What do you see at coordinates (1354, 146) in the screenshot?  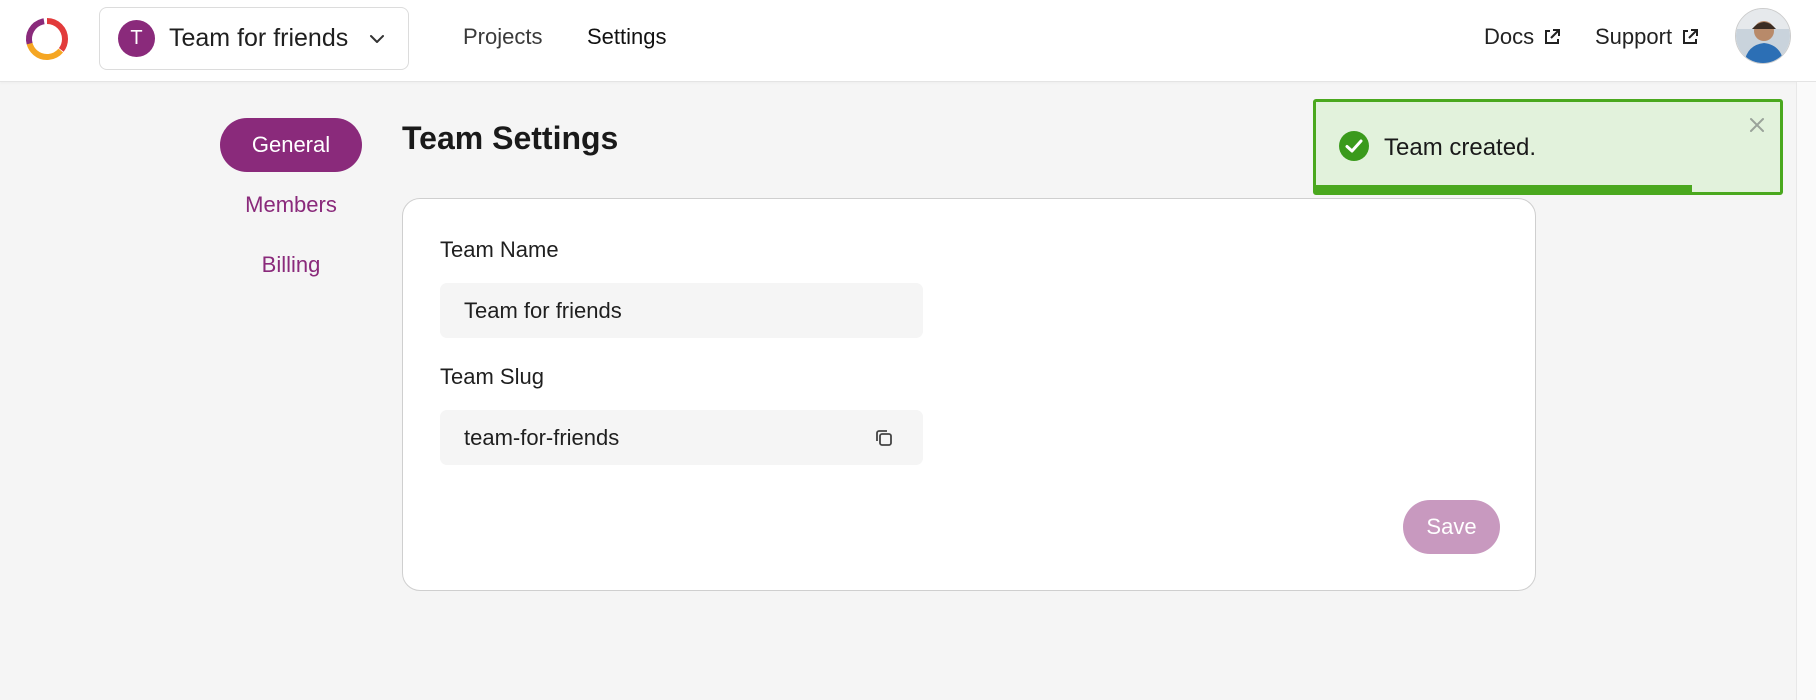 I see `check-circle-icon` at bounding box center [1354, 146].